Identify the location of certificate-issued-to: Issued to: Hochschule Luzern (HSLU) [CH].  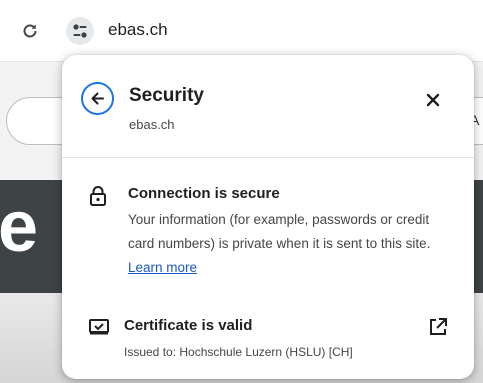
(238, 352).